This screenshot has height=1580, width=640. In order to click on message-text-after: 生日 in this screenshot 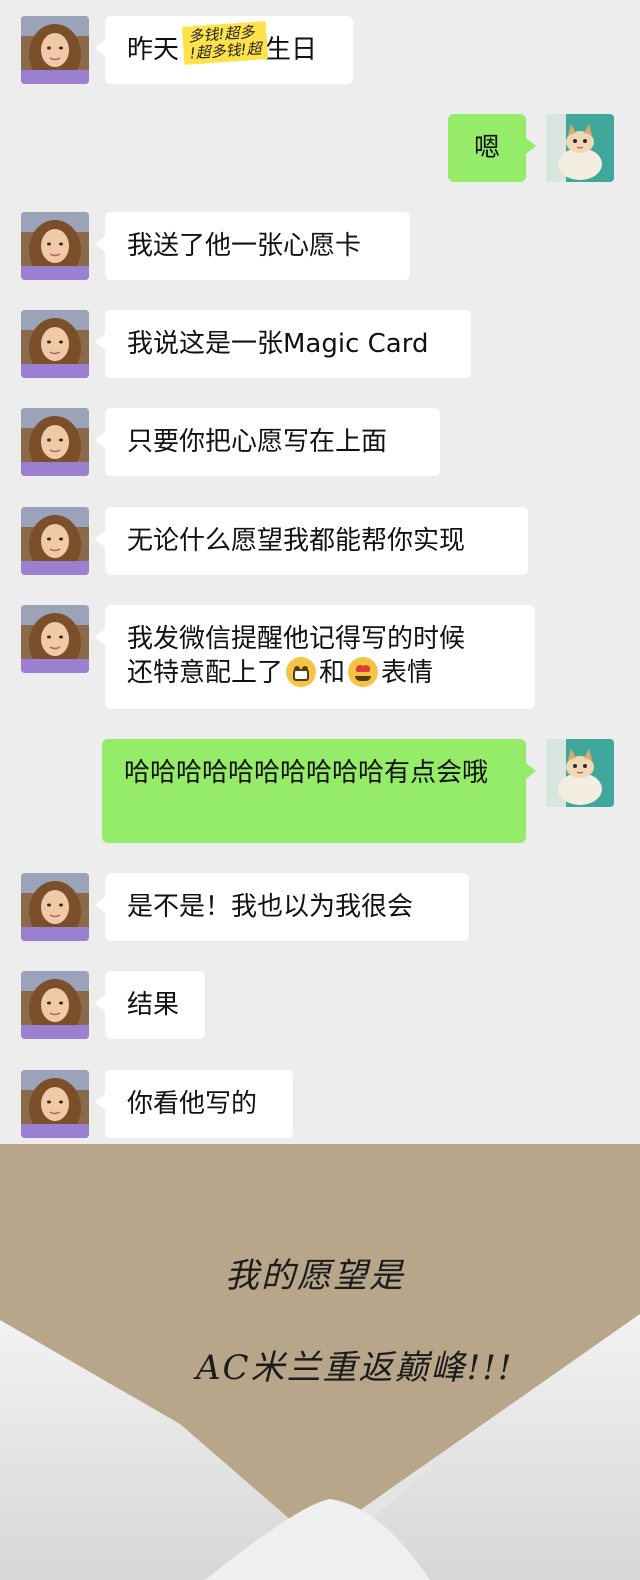, I will do `click(291, 50)`.